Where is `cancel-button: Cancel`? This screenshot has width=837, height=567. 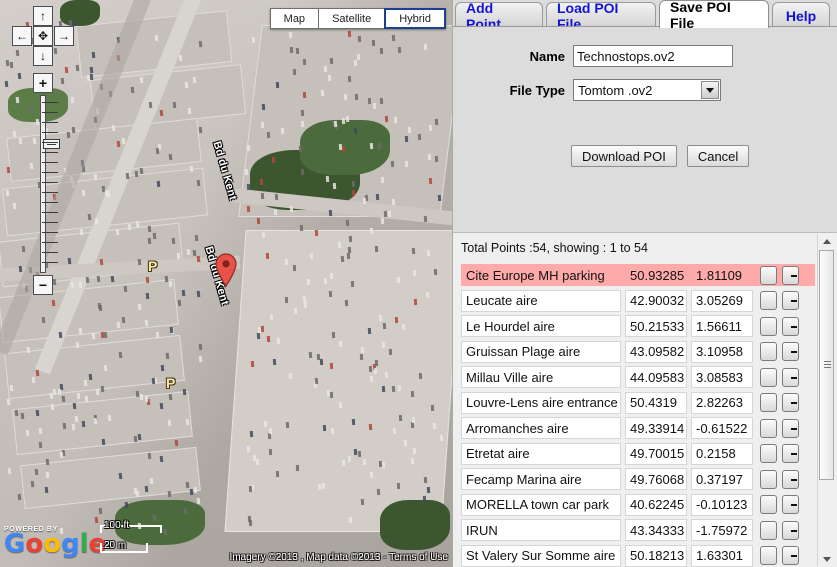 cancel-button: Cancel is located at coordinates (718, 156).